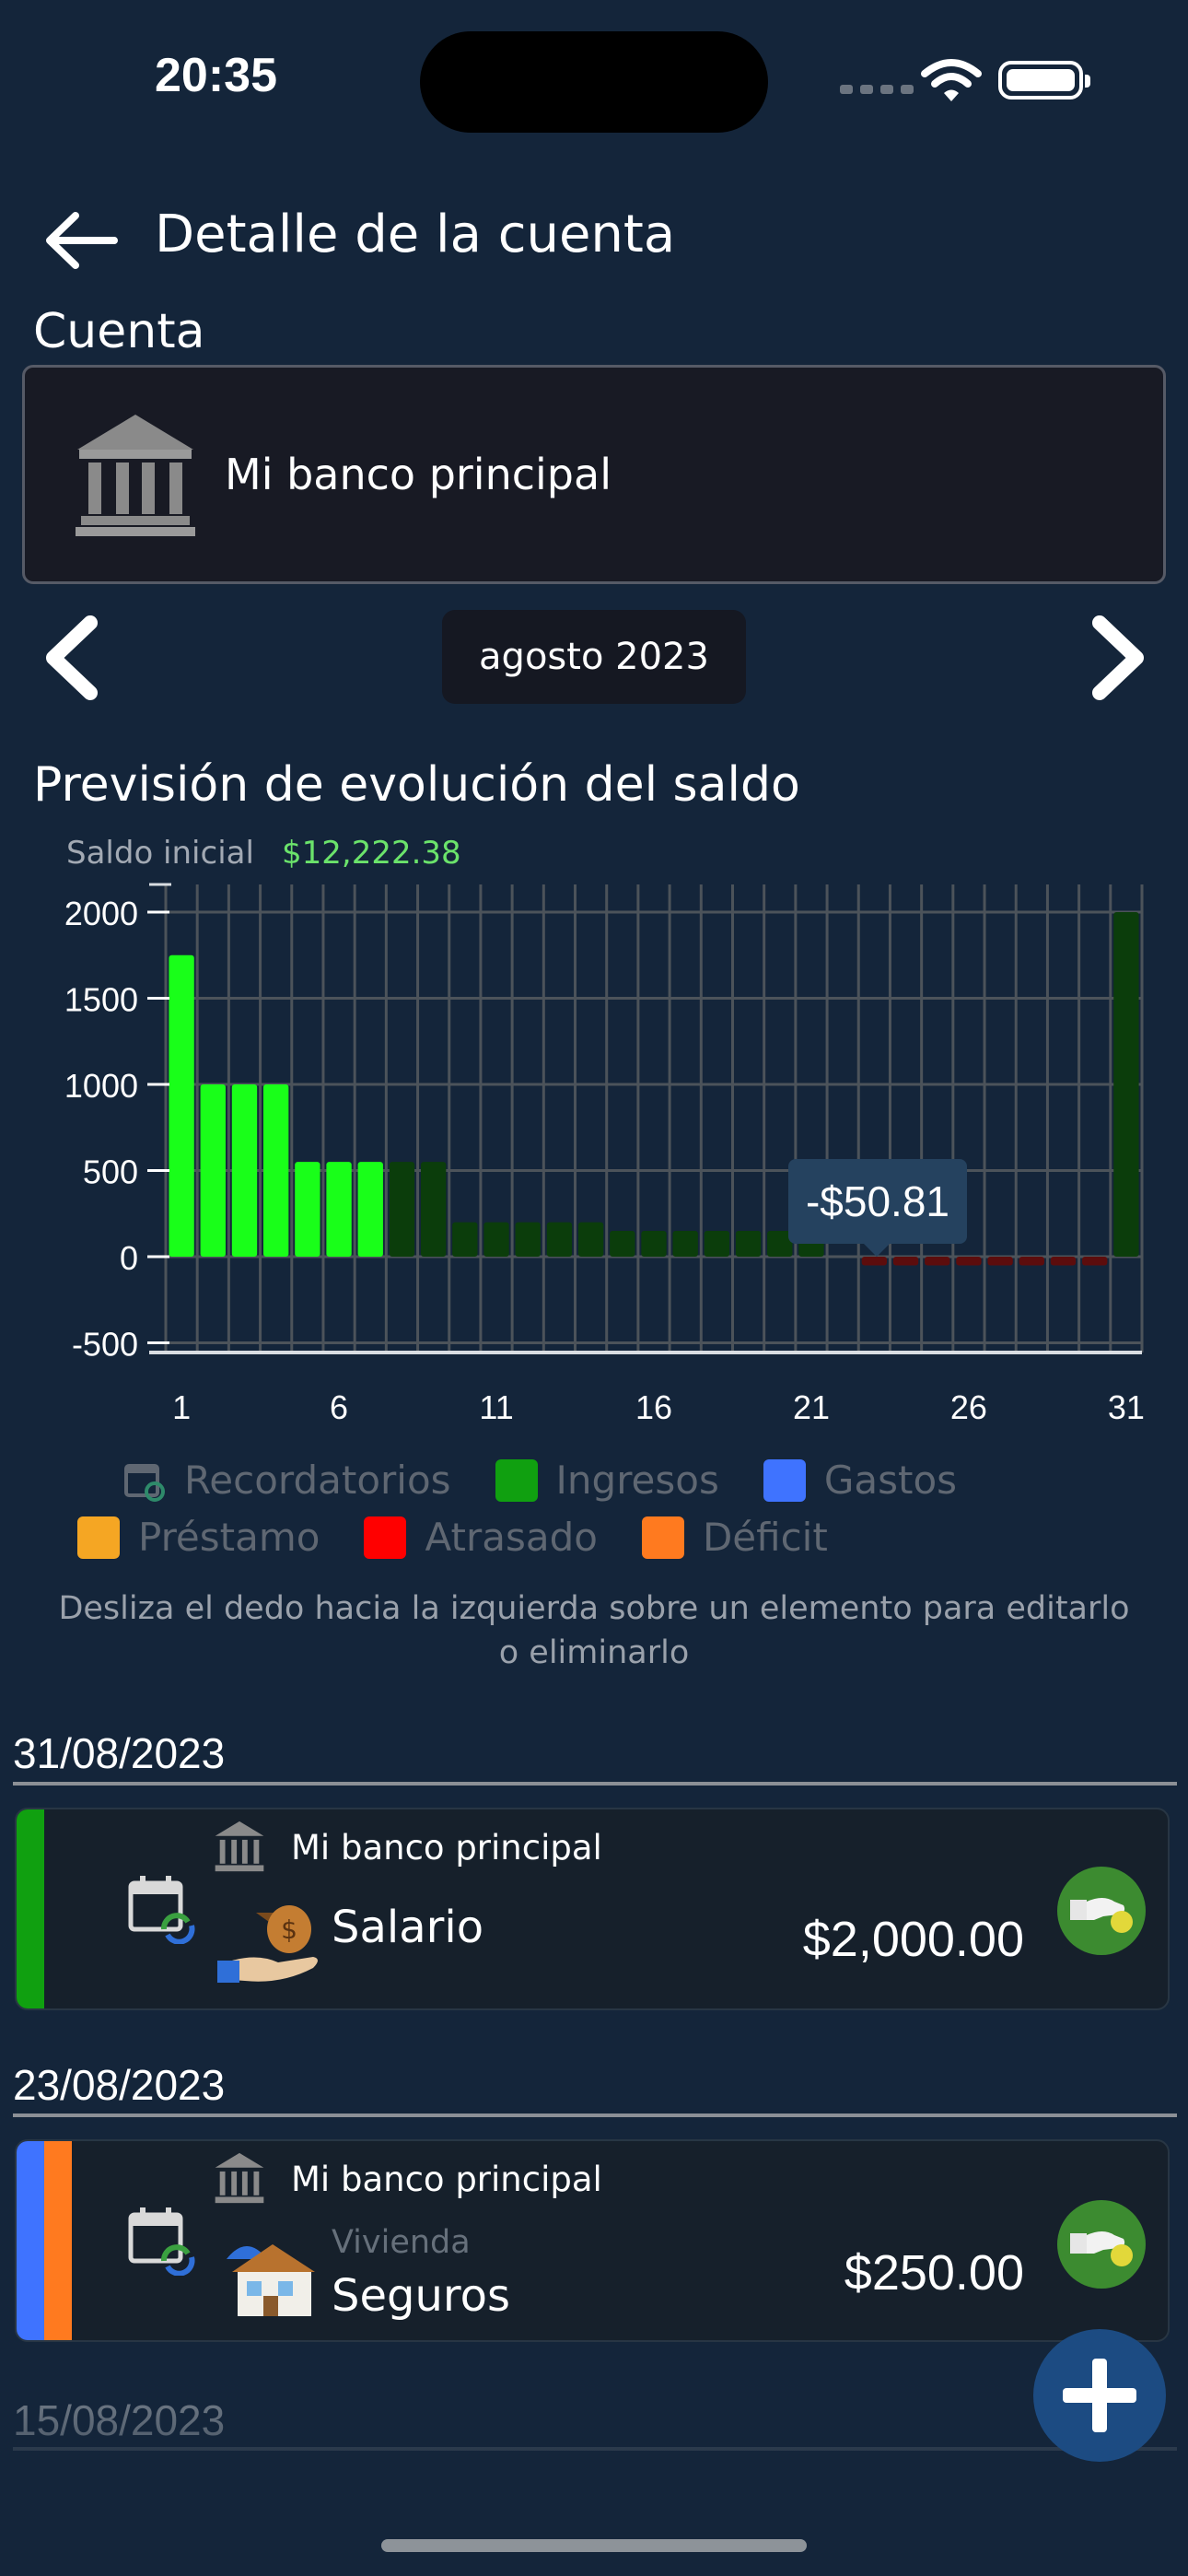  I want to click on legend-item-expenses: Gastos, so click(860, 1480).